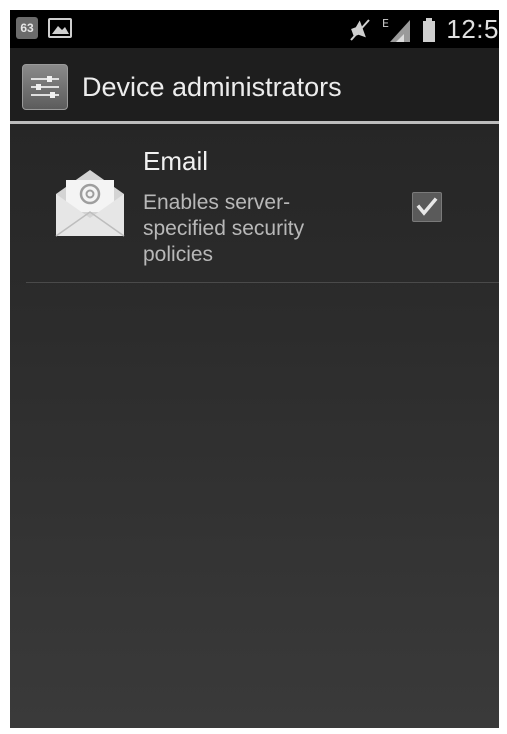 This screenshot has height=734, width=507. Describe the element at coordinates (396, 29) in the screenshot. I see `signal-edge-icon: E` at that location.